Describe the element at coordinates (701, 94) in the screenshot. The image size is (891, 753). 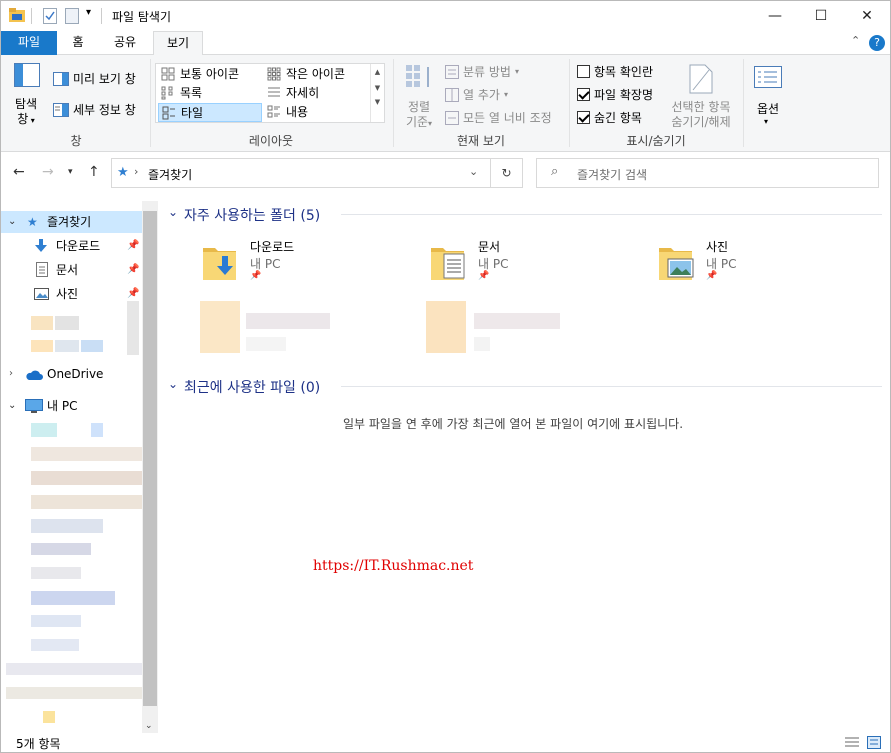
I see `hide-selected-button: 선택한 항목 숨기기/해제` at that location.